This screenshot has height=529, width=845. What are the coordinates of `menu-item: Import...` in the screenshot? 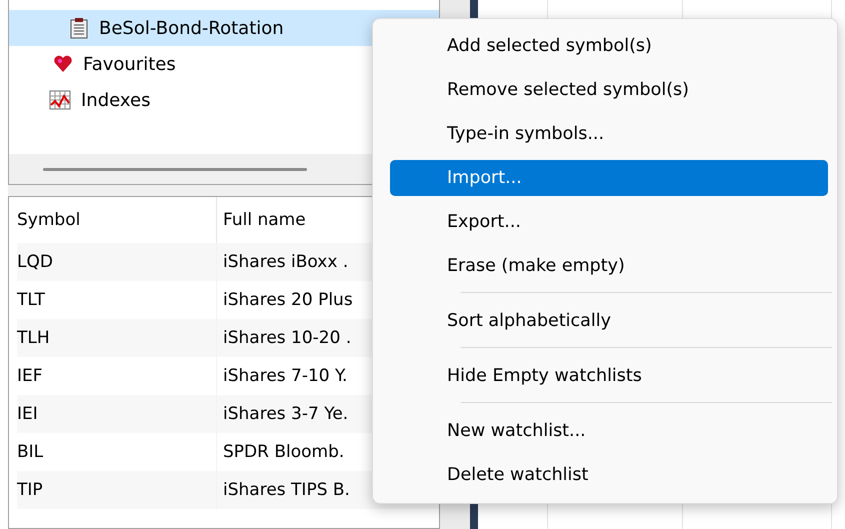 It's located at (609, 178).